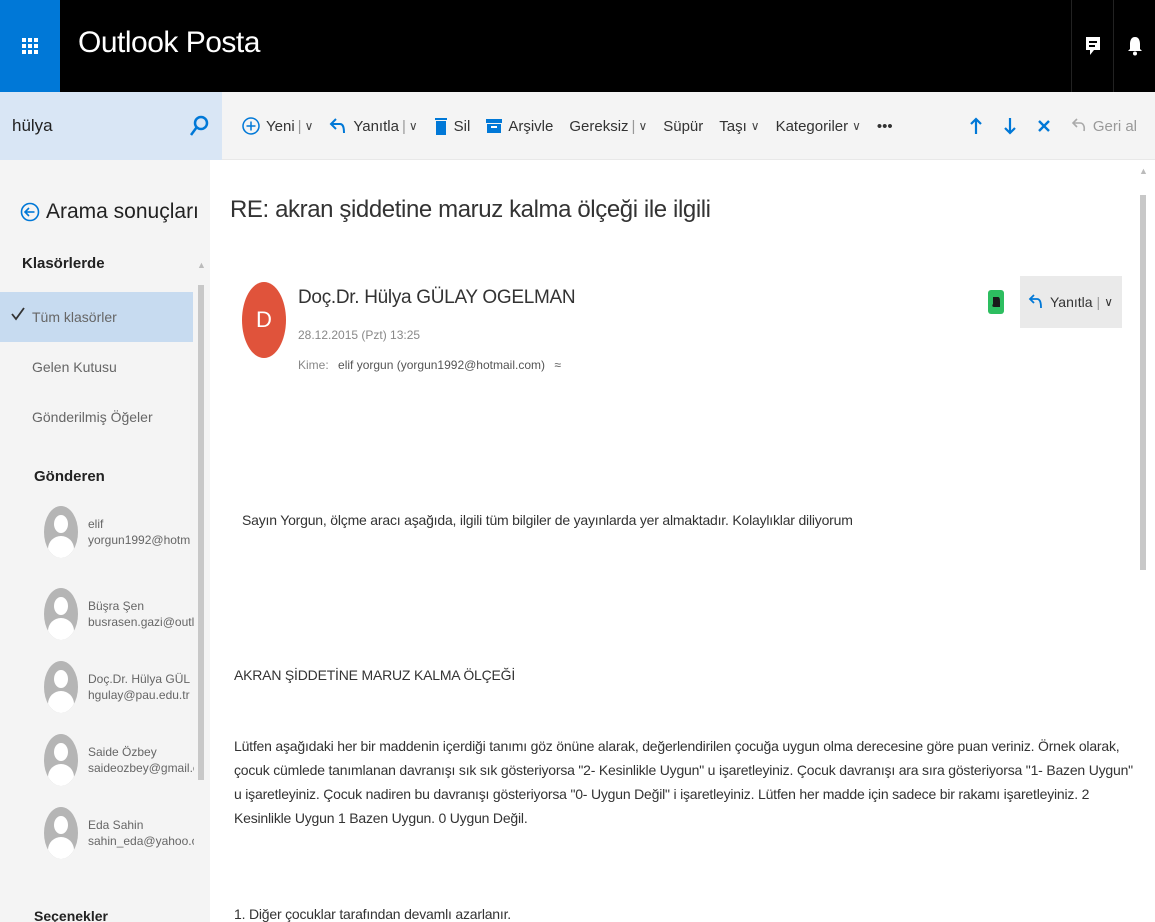 The height and width of the screenshot is (922, 1155). Describe the element at coordinates (116, 606) in the screenshot. I see `sender-name: Büşra Şen` at that location.